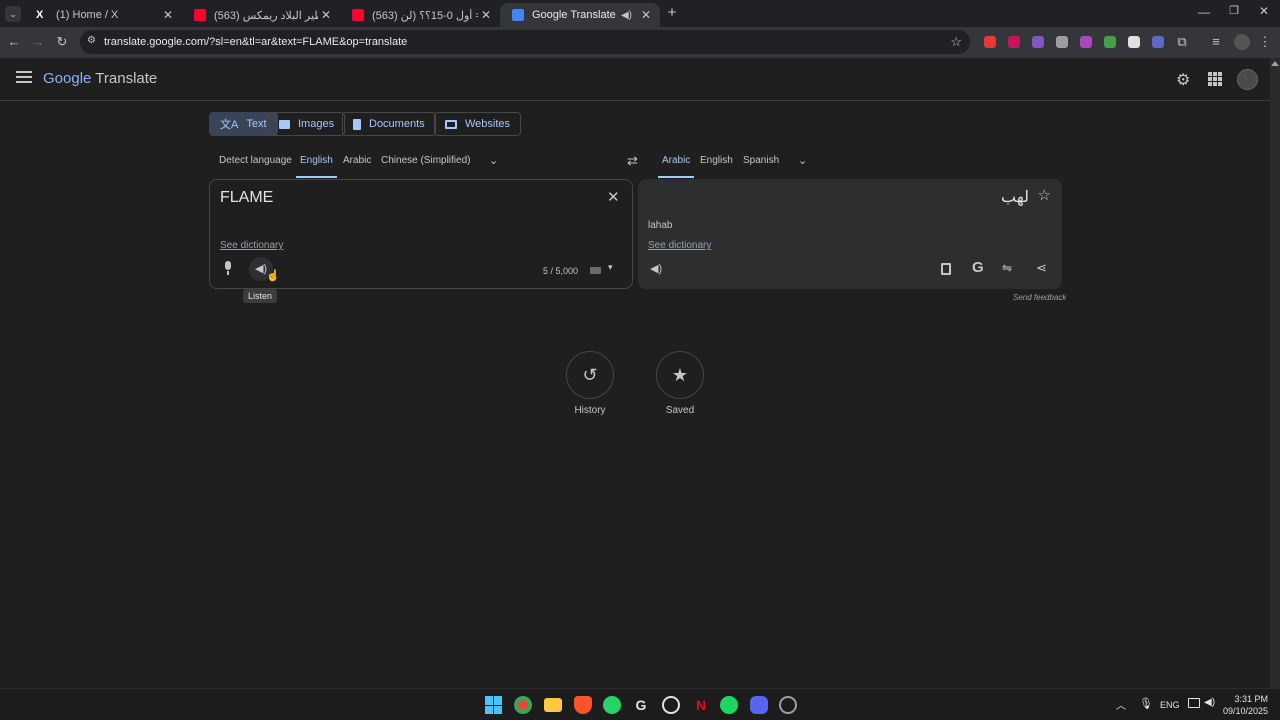 The image size is (1280, 720). What do you see at coordinates (316, 166) in the screenshot?
I see `source-lang-english: English` at bounding box center [316, 166].